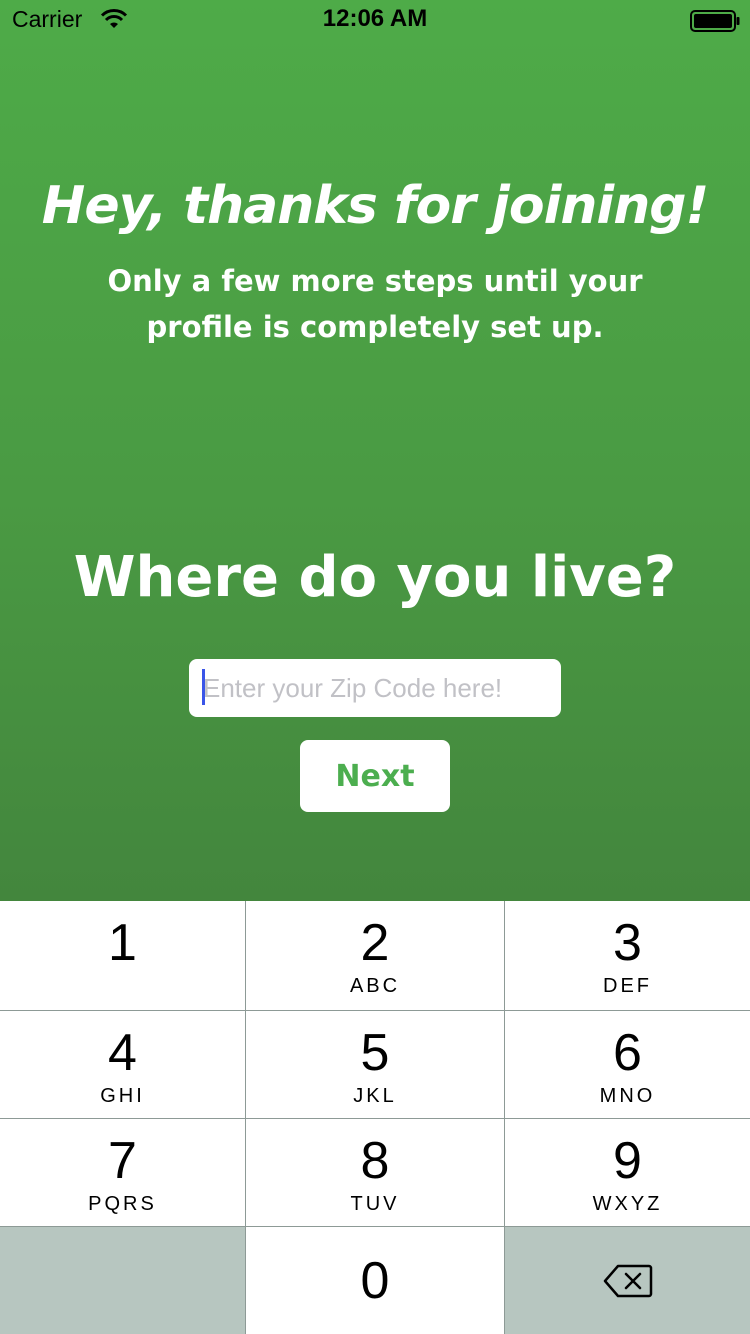 Image resolution: width=750 pixels, height=1334 pixels. What do you see at coordinates (375, 1053) in the screenshot?
I see `key-digit: 5` at bounding box center [375, 1053].